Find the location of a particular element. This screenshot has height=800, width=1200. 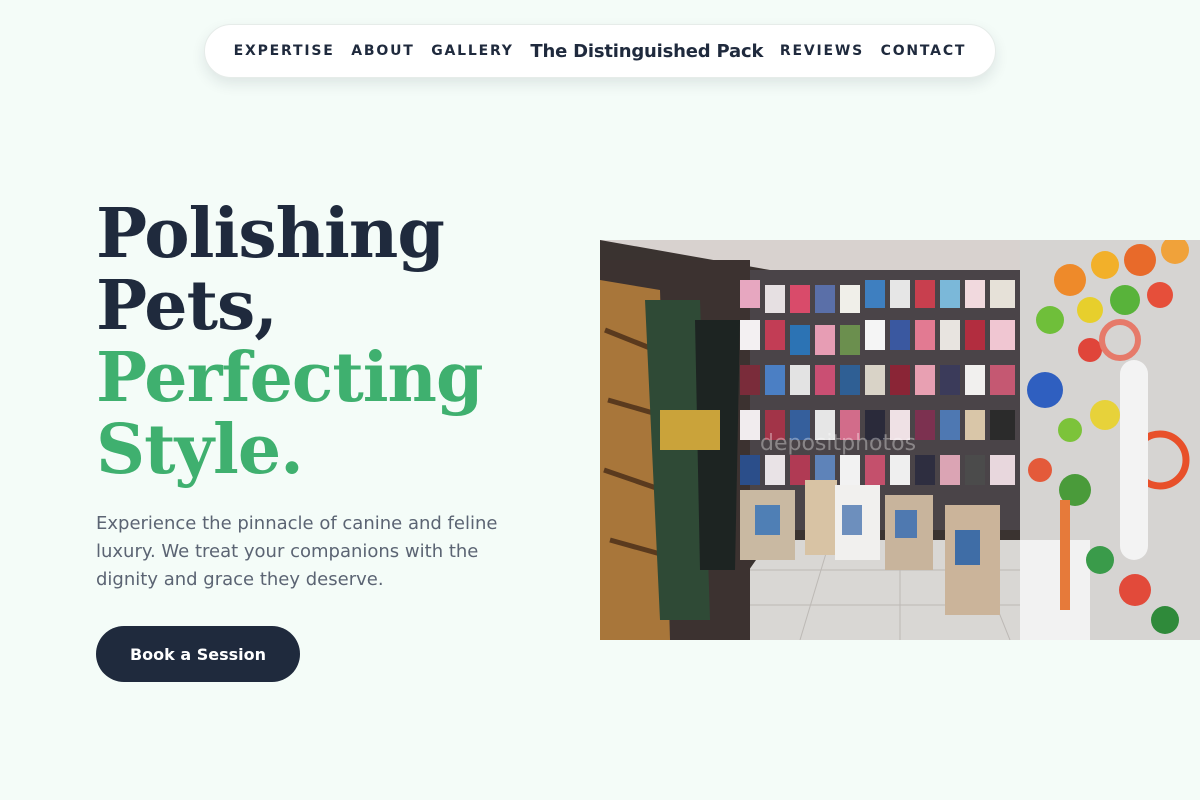

nav-link-contact: CONTACT is located at coordinates (924, 51).